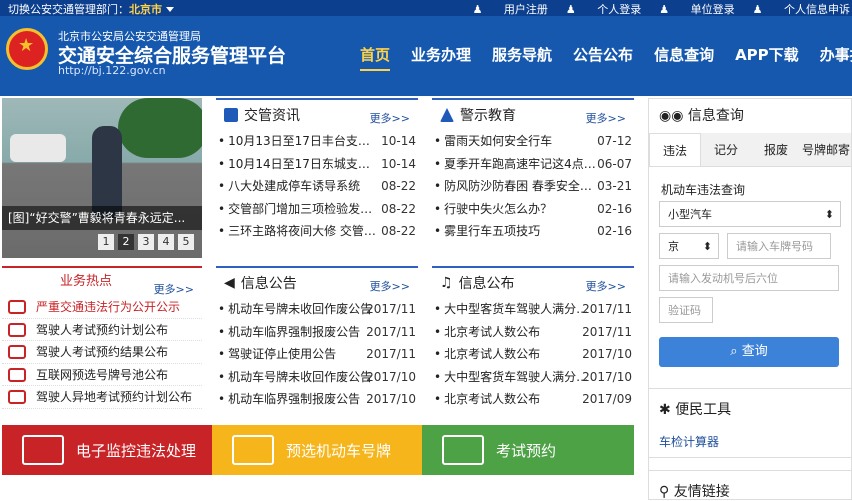 The image size is (852, 501). I want to click on link-icon: ⚲, so click(666, 492).